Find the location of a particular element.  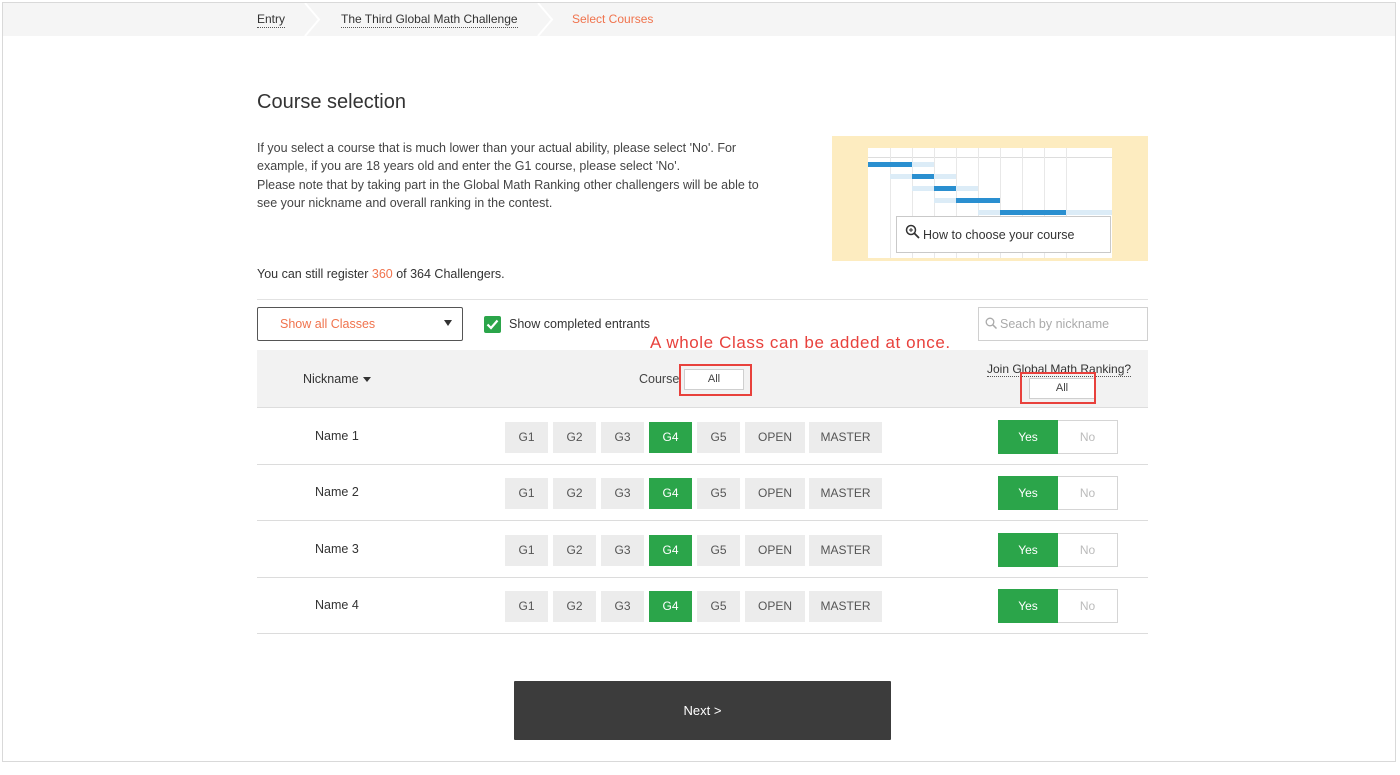

row-nickname: Name 1 is located at coordinates (337, 436).